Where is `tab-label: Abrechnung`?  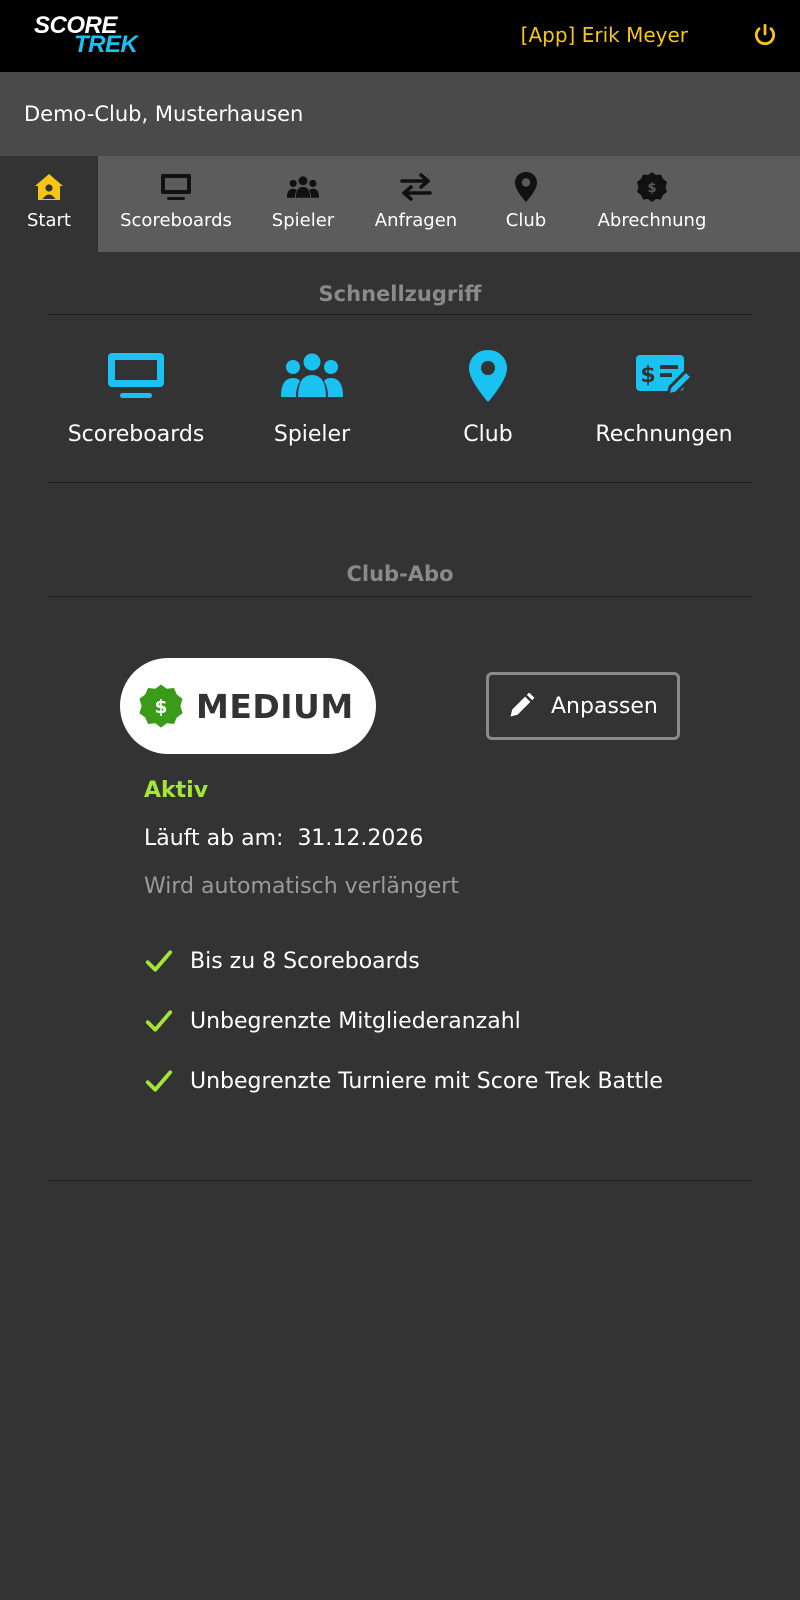
tab-label: Abrechnung is located at coordinates (652, 220).